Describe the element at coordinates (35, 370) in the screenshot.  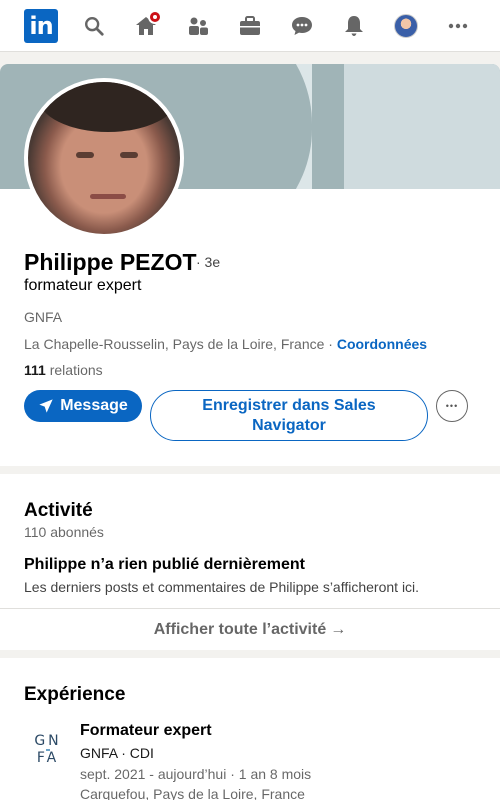
I see `relations-number: 111` at that location.